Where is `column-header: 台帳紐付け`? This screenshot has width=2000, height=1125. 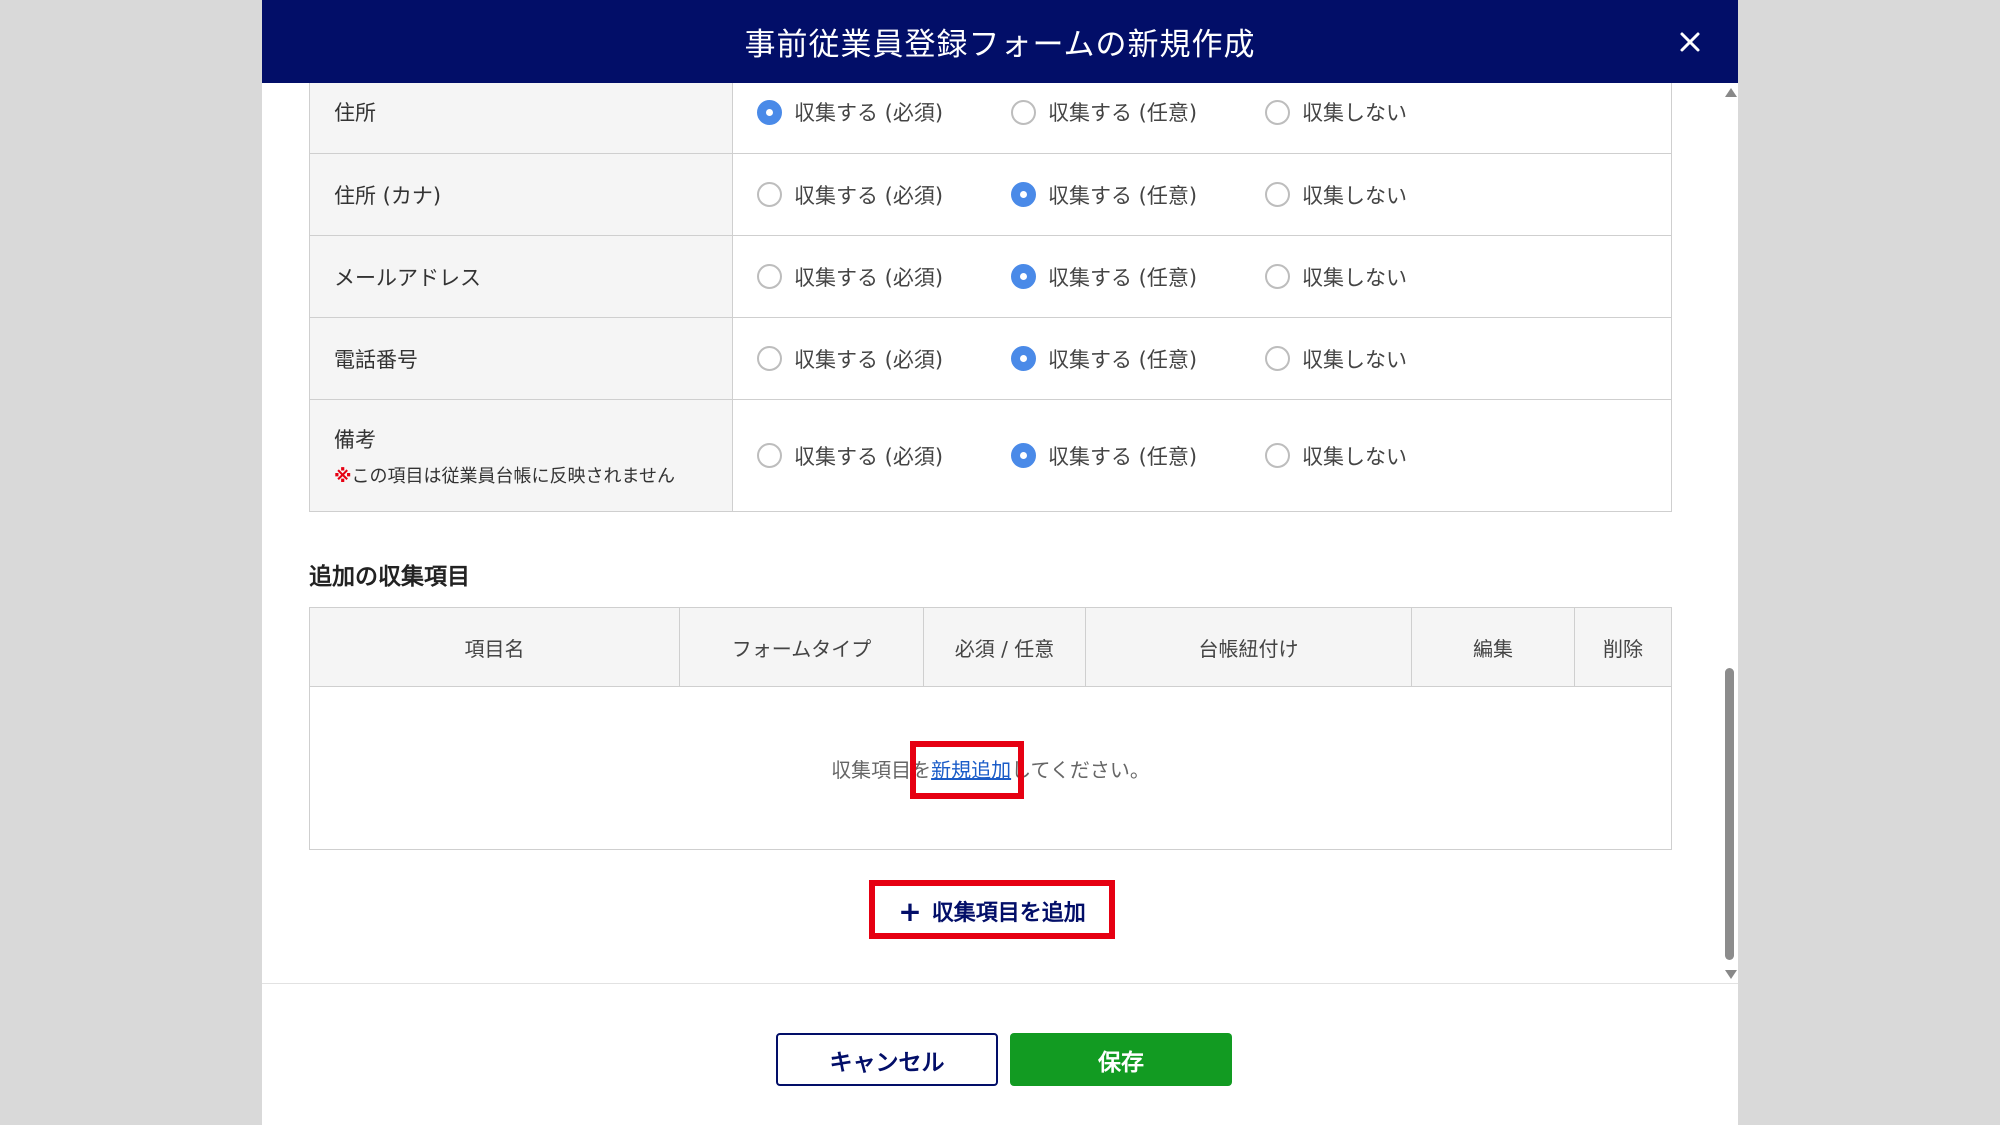
column-header: 台帳紐付け is located at coordinates (1249, 647).